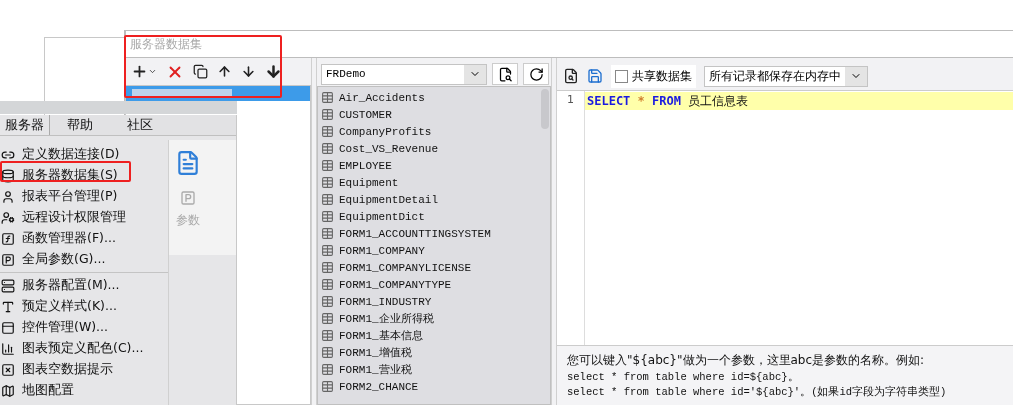  What do you see at coordinates (84, 175) in the screenshot?
I see `menu-item: 服务器数据集(S)` at bounding box center [84, 175].